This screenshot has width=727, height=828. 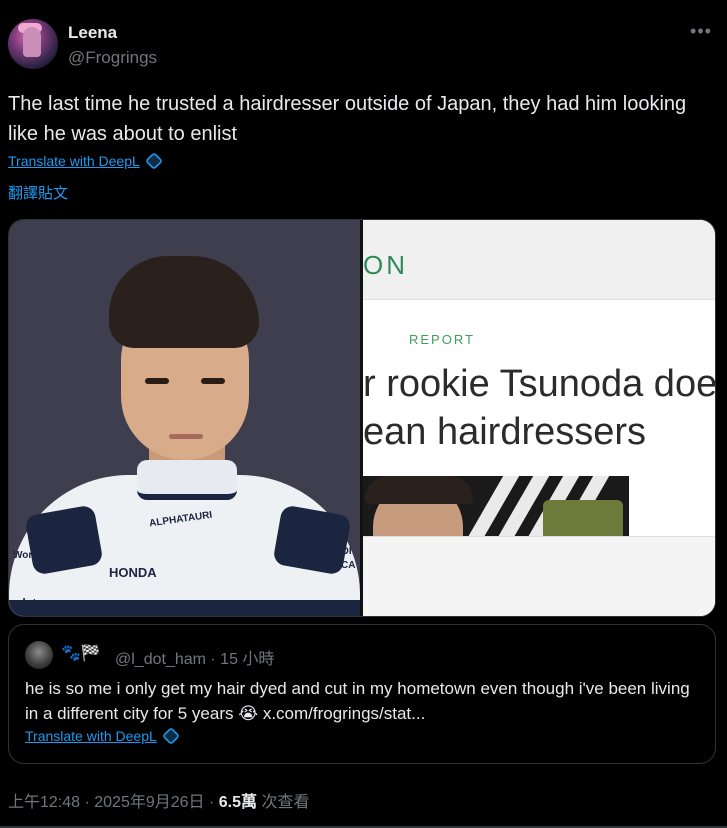 I want to click on article-footer-area, so click(x=539, y=576).